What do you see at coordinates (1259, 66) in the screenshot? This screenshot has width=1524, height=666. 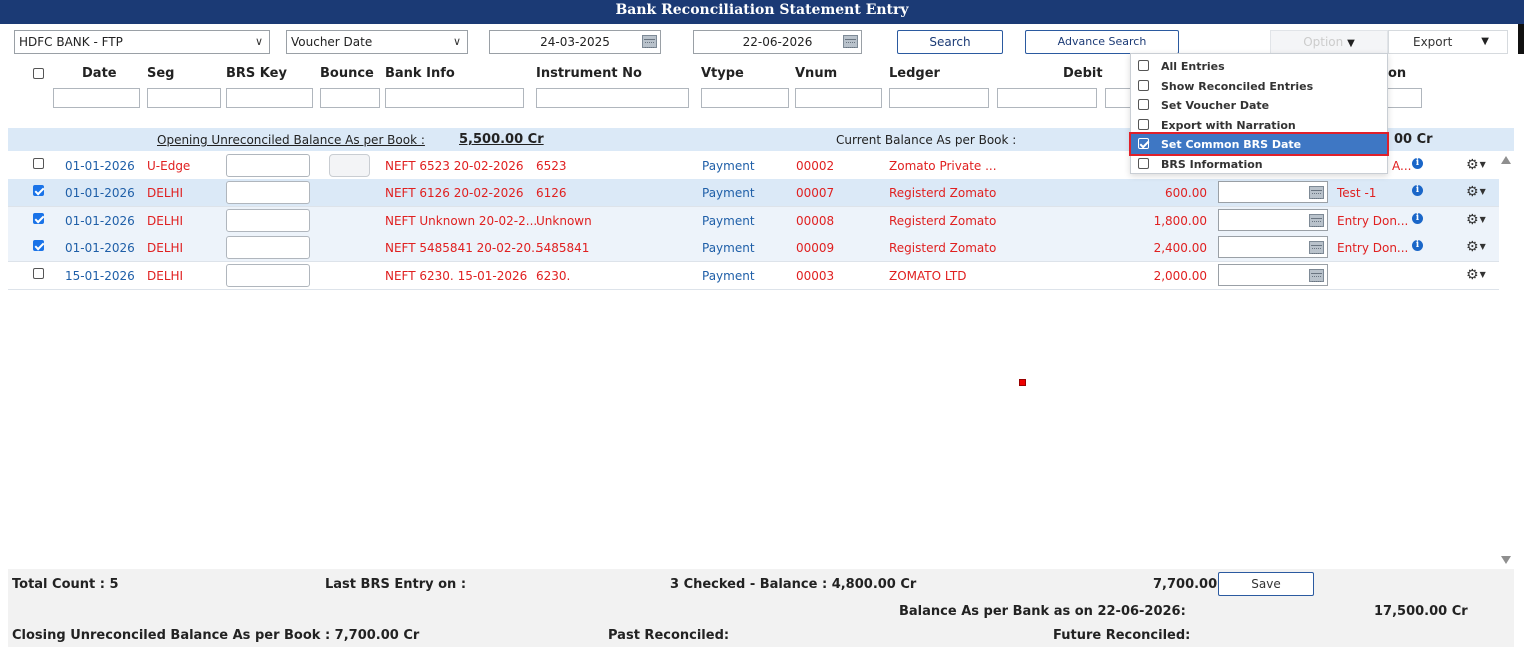 I see `option-item: All Entries` at bounding box center [1259, 66].